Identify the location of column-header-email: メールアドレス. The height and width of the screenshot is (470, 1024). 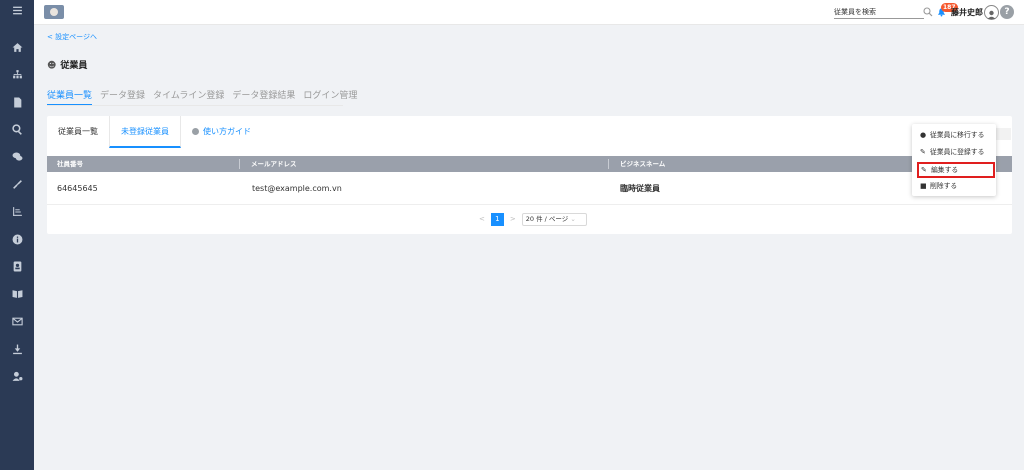
(274, 164).